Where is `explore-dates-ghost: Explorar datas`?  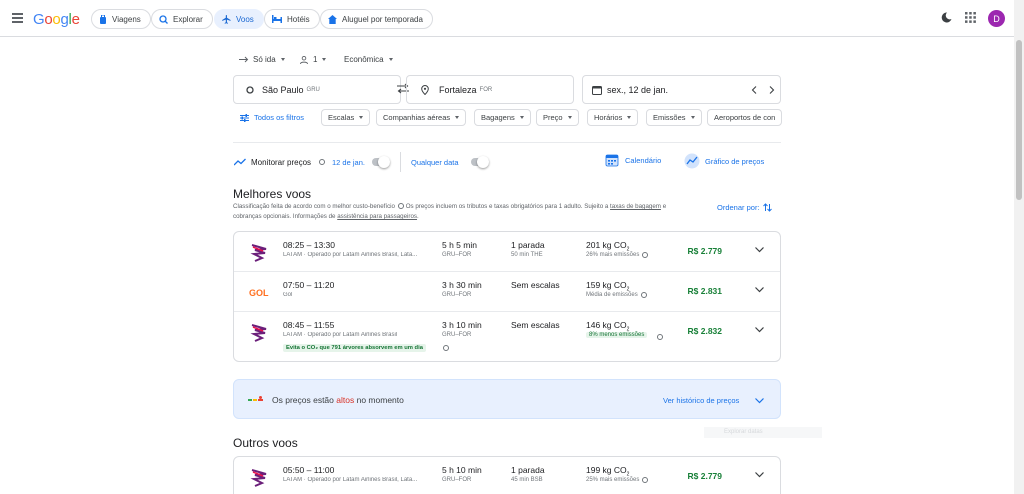
explore-dates-ghost: Explorar datas is located at coordinates (763, 432).